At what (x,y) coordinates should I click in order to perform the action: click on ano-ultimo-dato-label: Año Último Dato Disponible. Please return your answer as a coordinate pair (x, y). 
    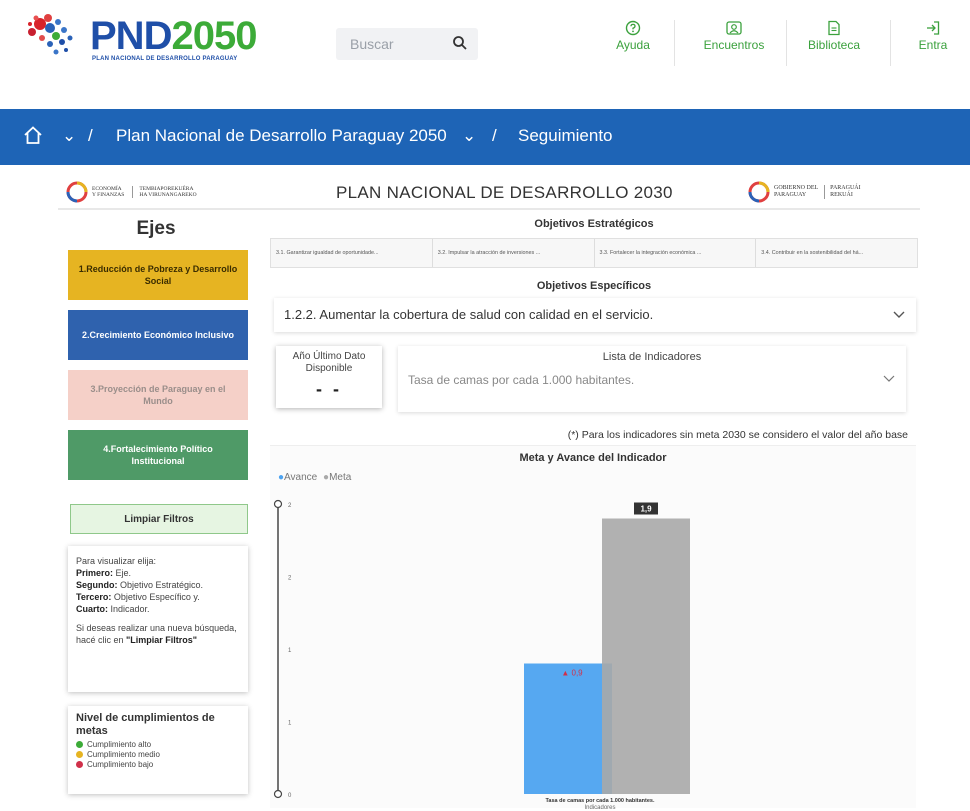
    Looking at the image, I should click on (329, 362).